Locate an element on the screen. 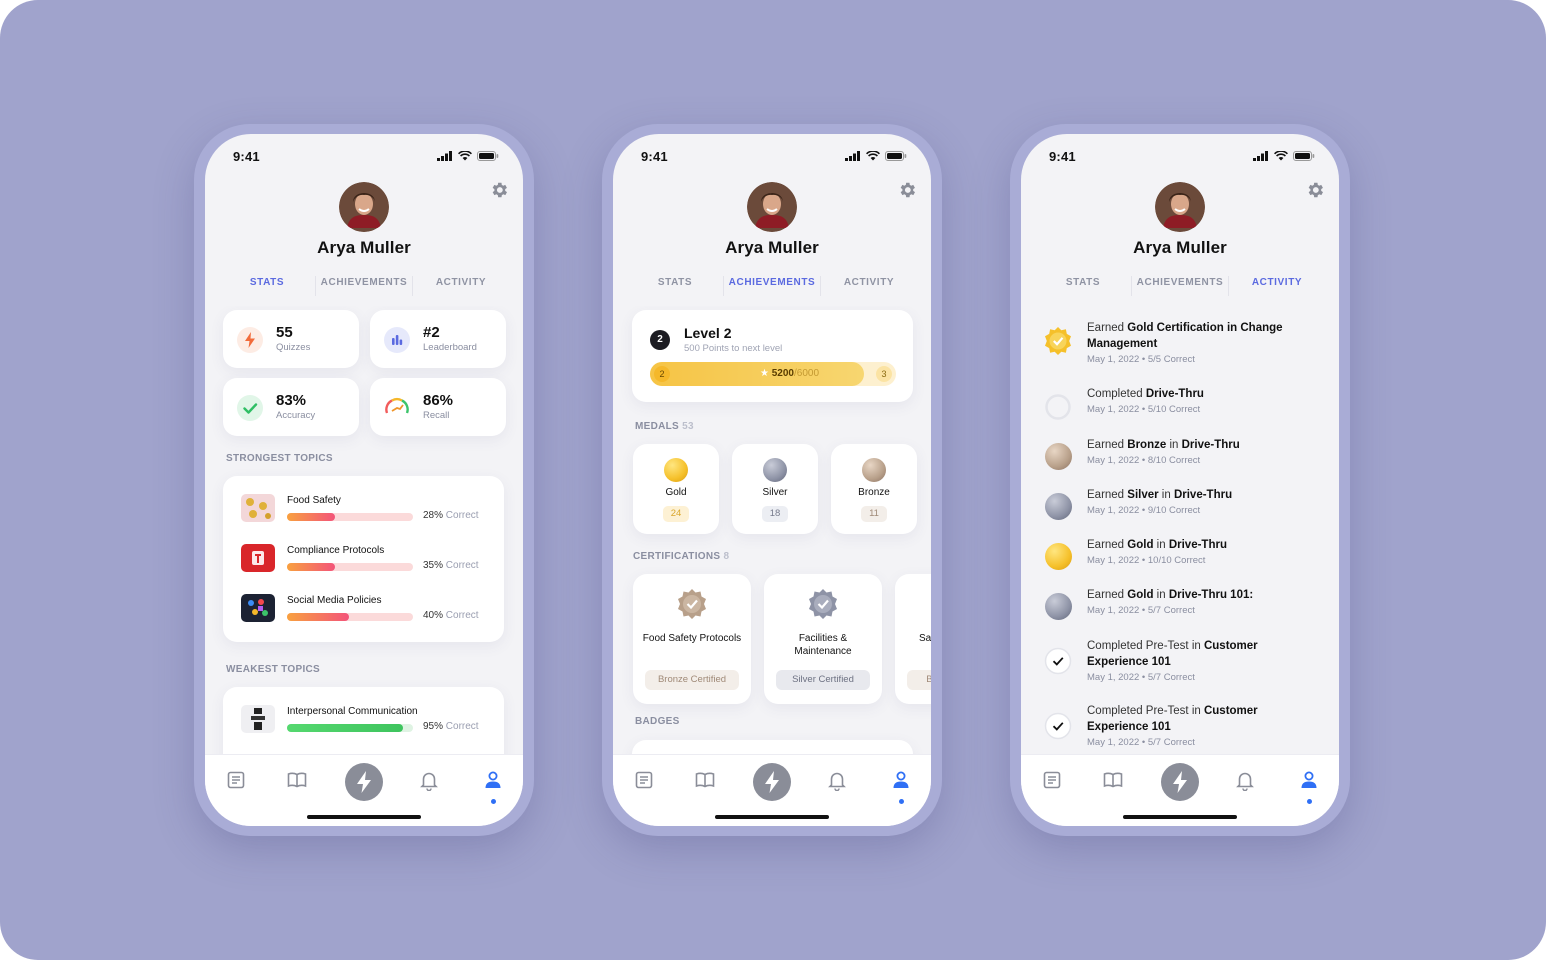 This screenshot has width=1546, height=960. topic-row: Interpersonal Communication 95% Correct is located at coordinates (364, 721).